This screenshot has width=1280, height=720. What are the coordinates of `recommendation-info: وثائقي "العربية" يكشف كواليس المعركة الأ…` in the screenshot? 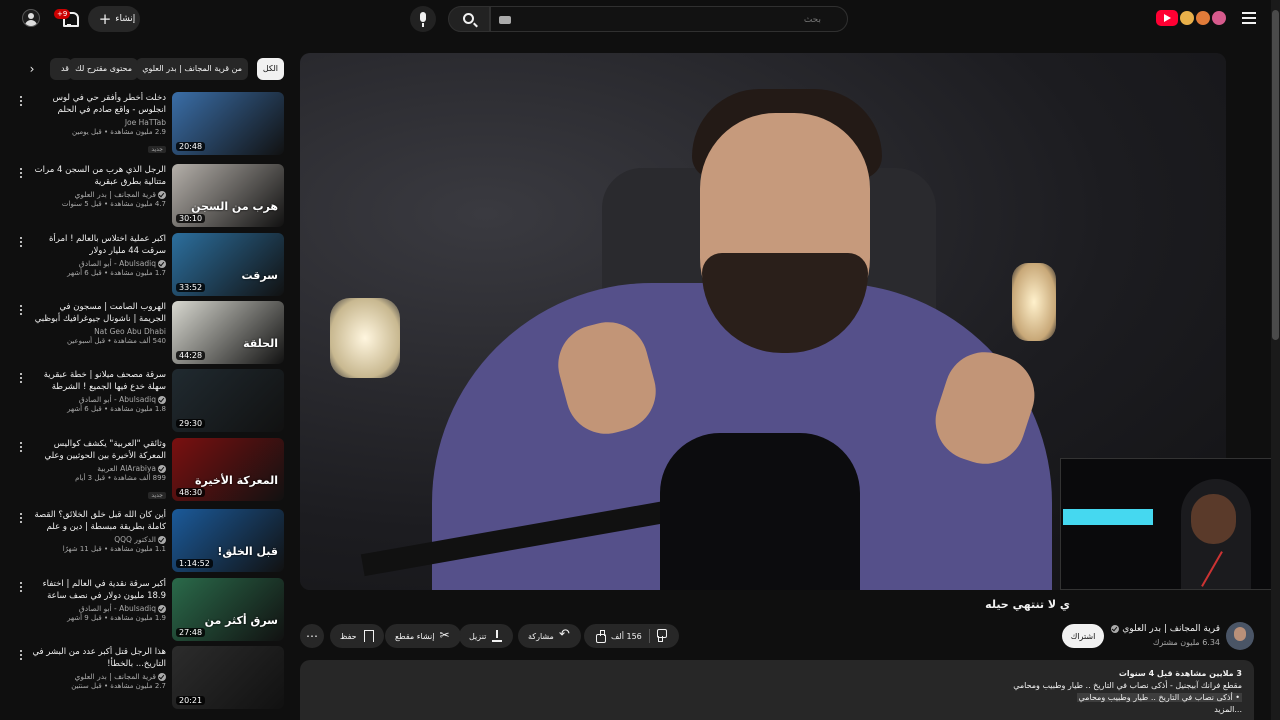 It's located at (98, 469).